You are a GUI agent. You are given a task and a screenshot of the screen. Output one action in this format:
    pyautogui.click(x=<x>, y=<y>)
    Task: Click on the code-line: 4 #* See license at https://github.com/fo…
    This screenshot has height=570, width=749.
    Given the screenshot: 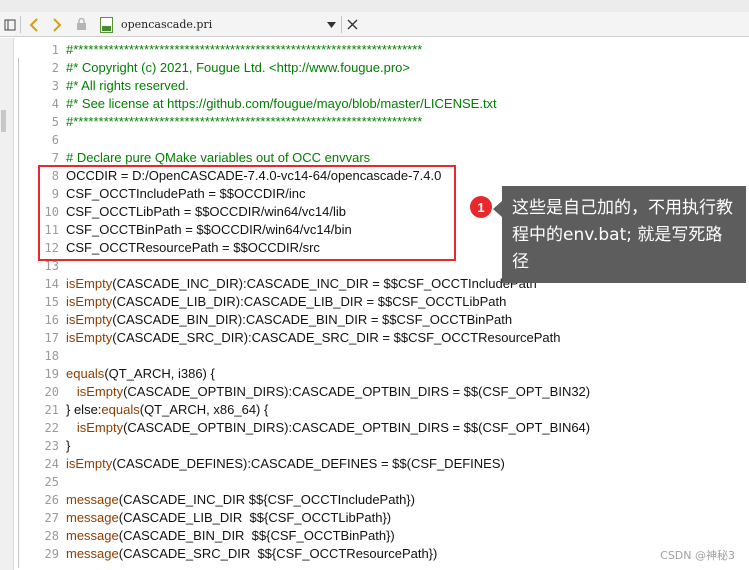 What is the action you would take?
    pyautogui.click(x=381, y=104)
    